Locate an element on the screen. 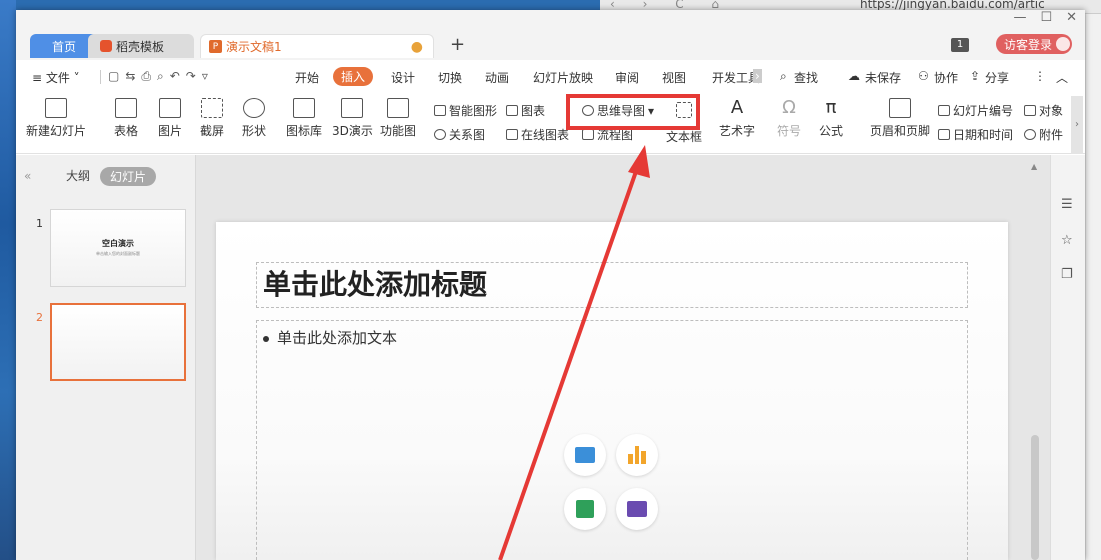 Image resolution: width=1101 pixels, height=560 pixels. art-text-icon: A is located at coordinates (737, 107).